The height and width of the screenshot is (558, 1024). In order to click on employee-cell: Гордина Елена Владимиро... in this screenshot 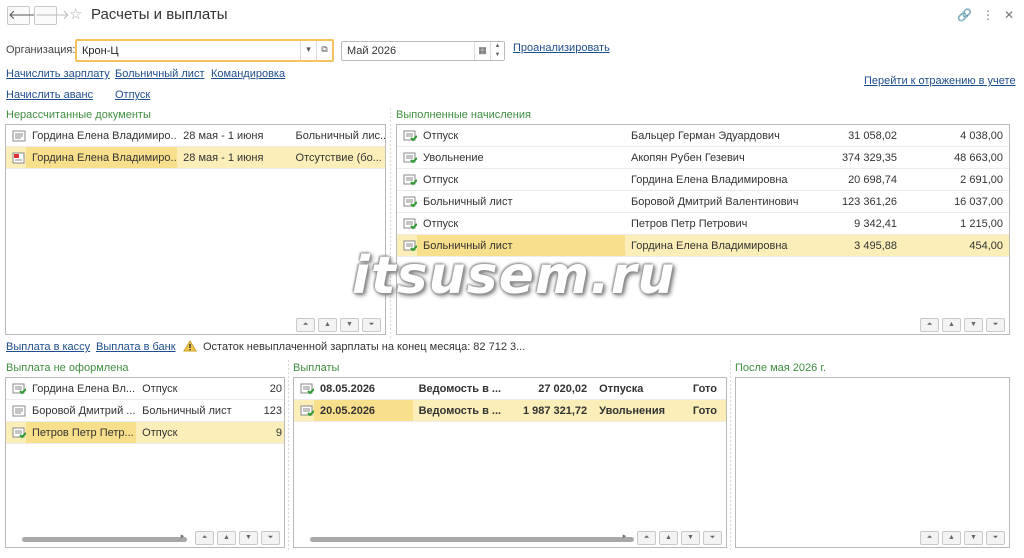, I will do `click(105, 135)`.